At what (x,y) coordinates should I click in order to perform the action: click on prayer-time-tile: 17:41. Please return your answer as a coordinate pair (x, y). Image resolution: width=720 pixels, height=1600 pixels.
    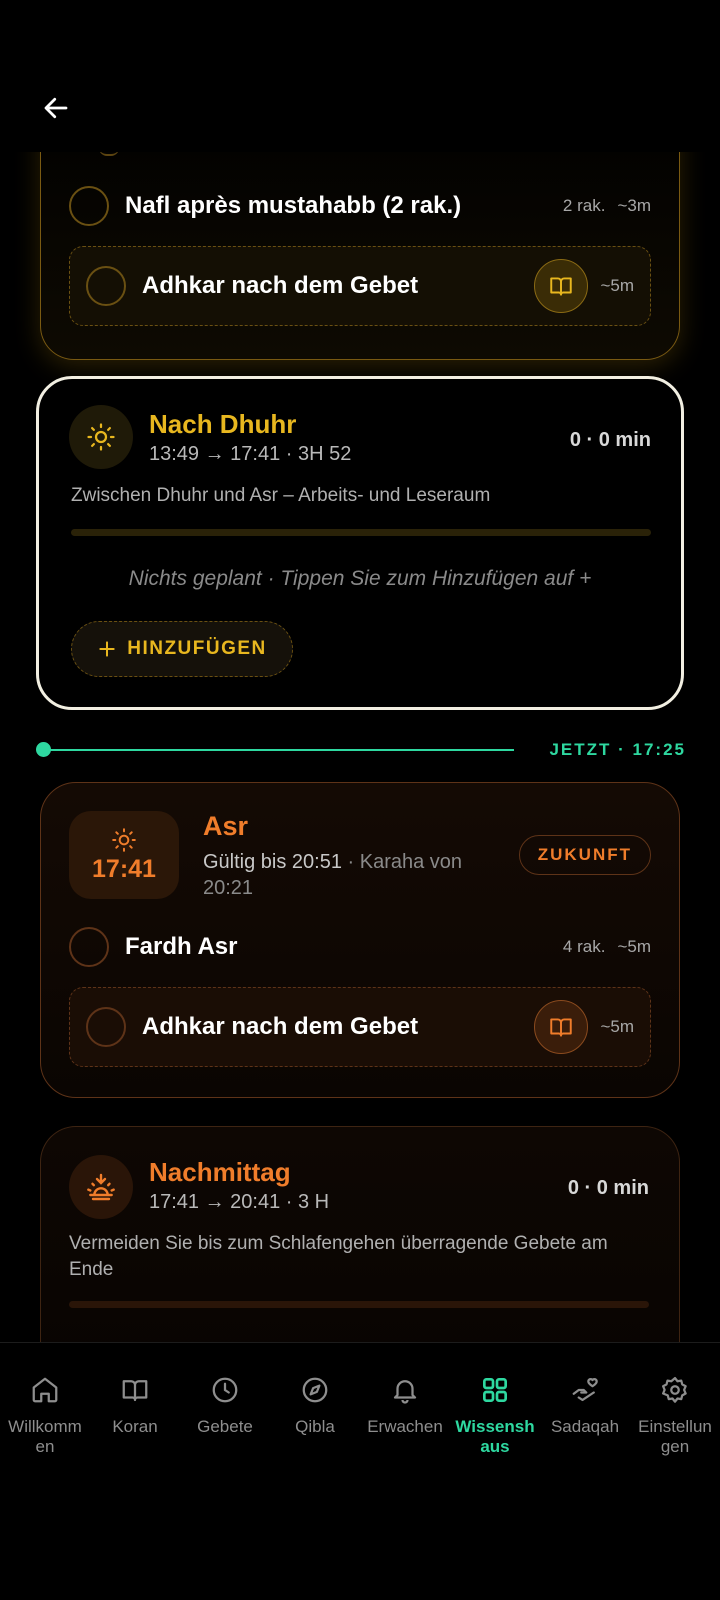
    Looking at the image, I should click on (124, 855).